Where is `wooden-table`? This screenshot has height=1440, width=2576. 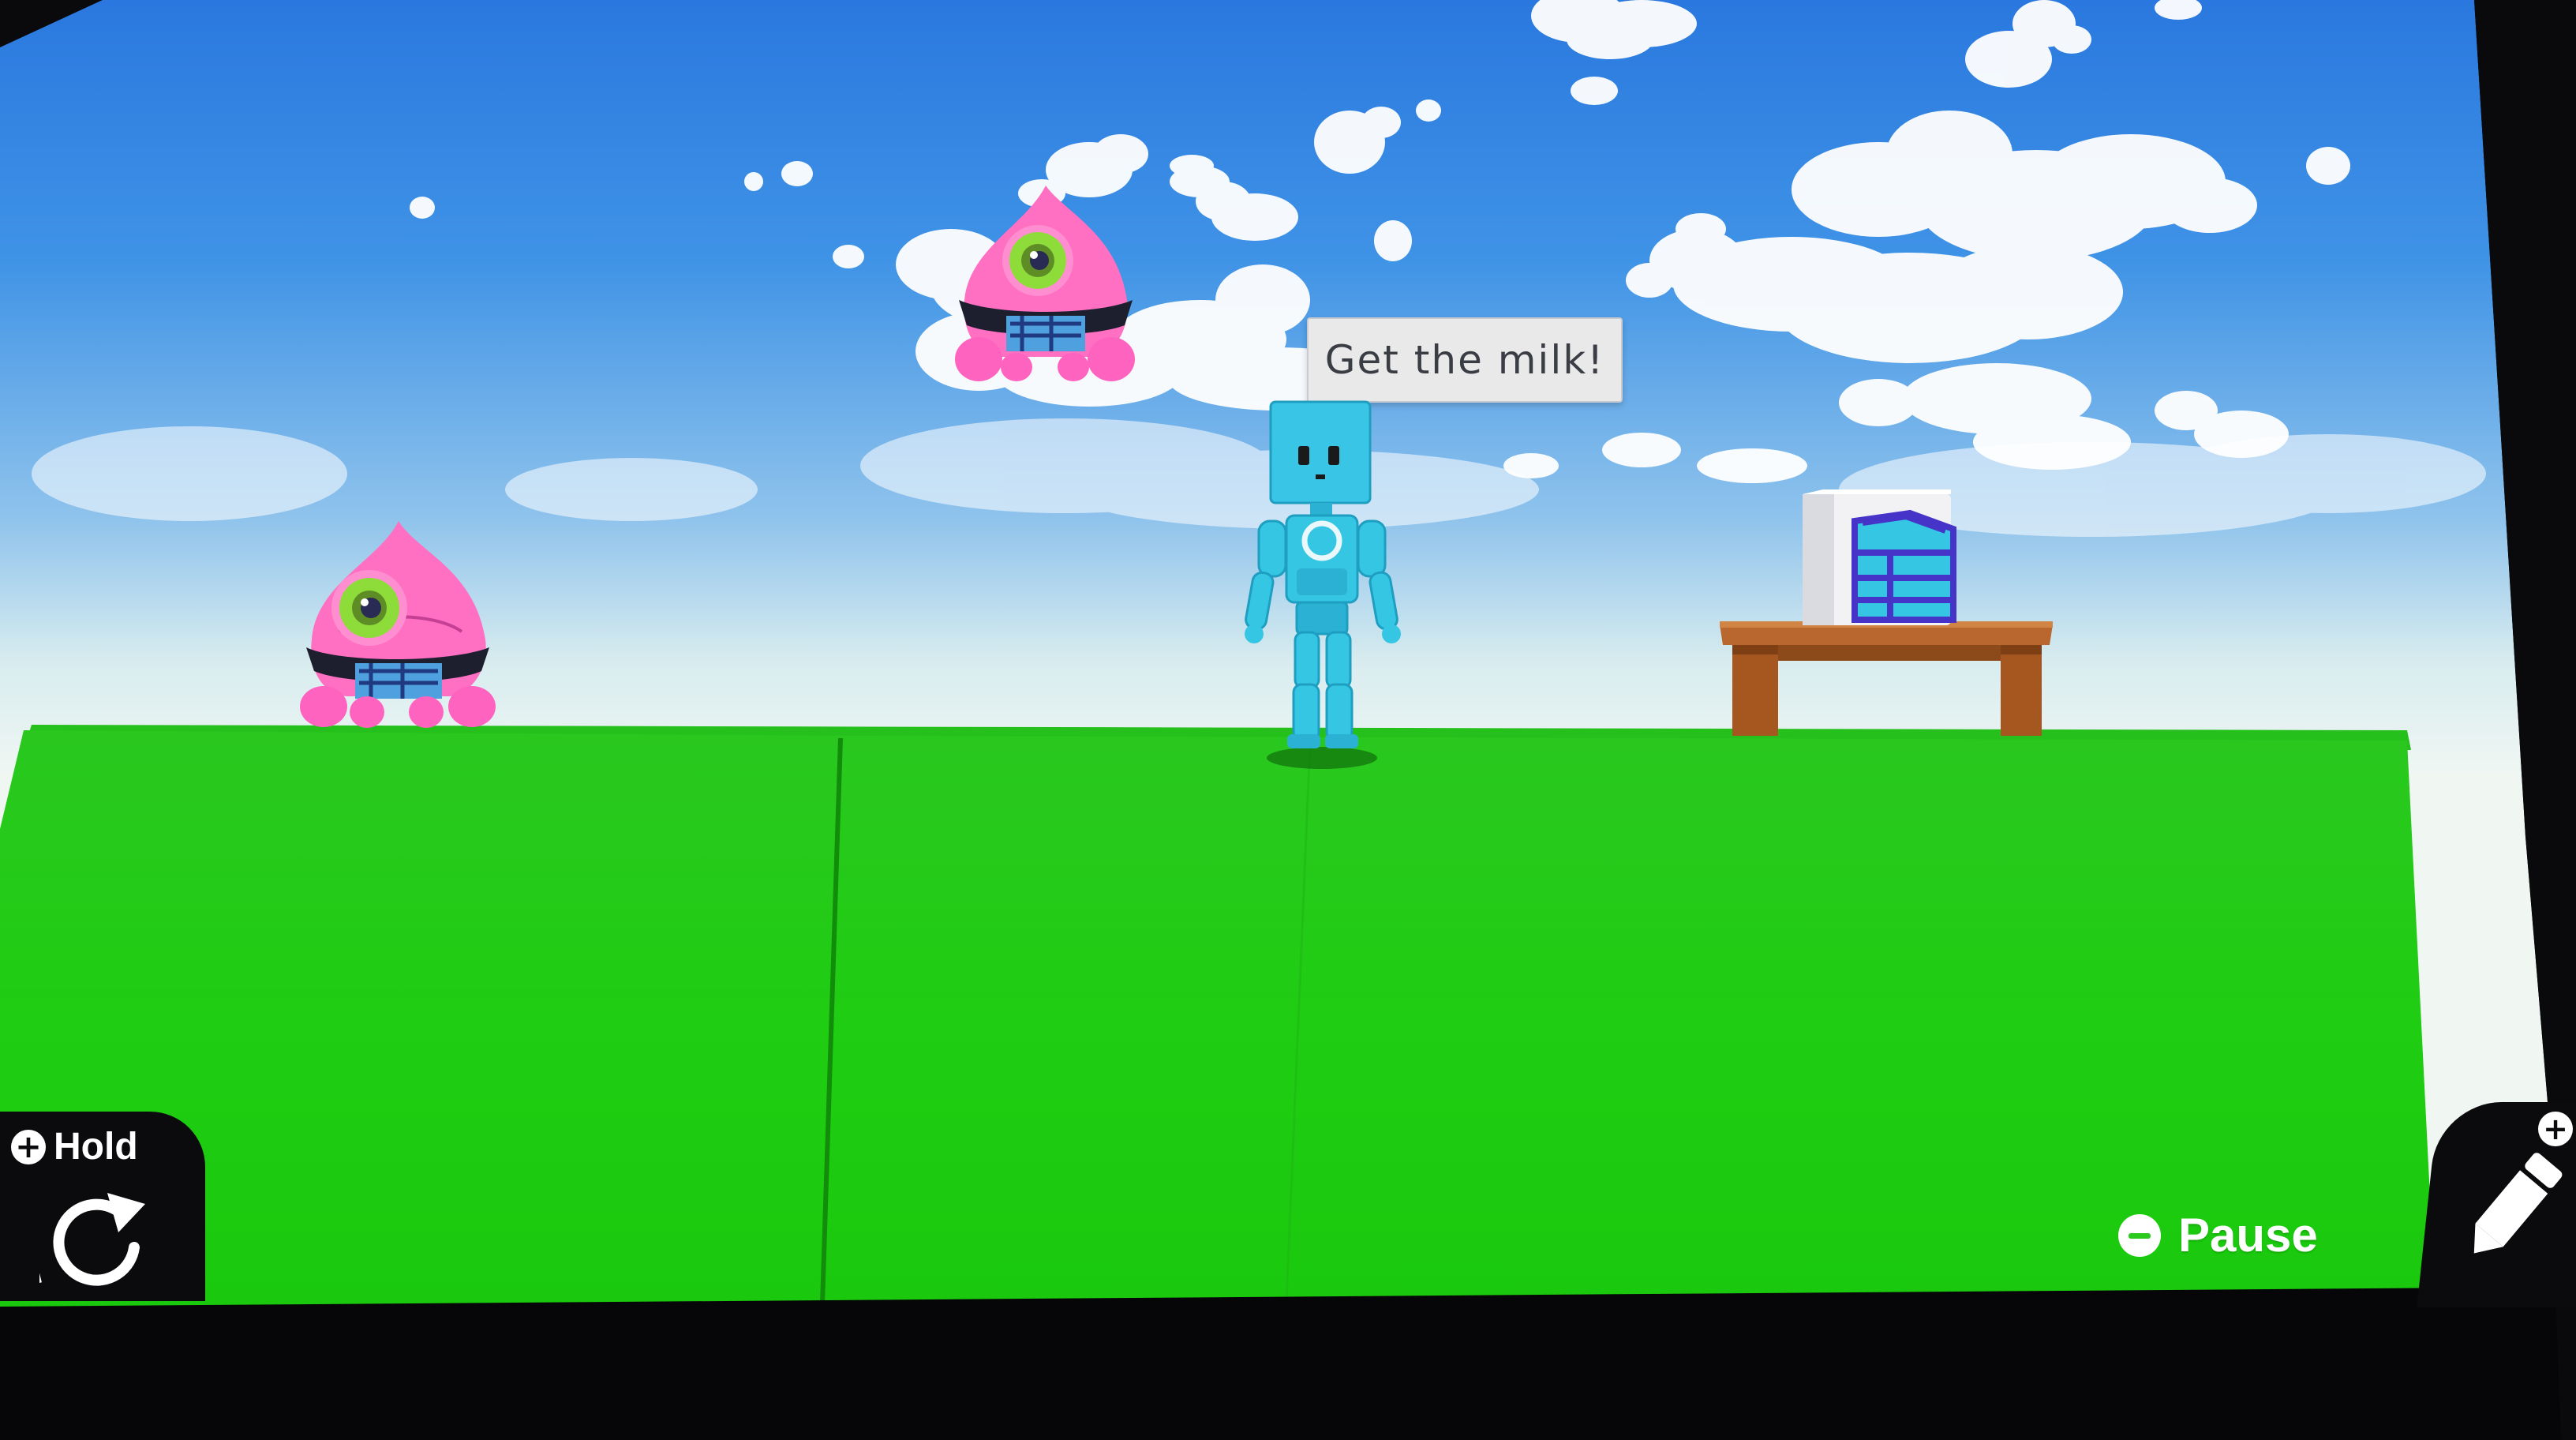
wooden-table is located at coordinates (1886, 678).